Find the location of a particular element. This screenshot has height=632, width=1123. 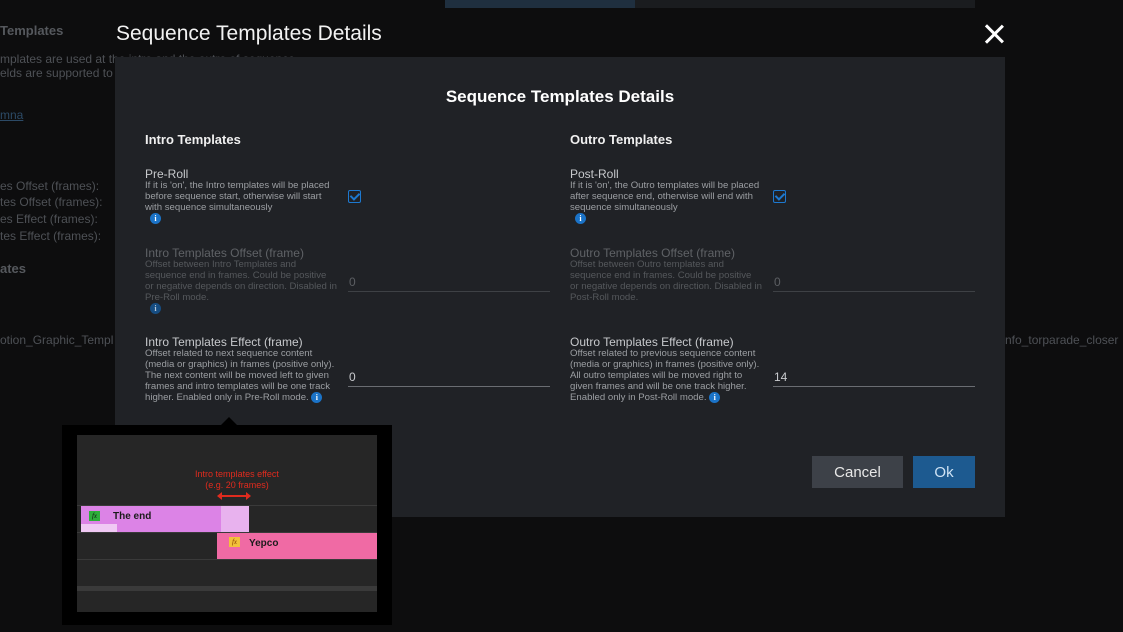

background-row: es Effect (frames): is located at coordinates (49, 219).